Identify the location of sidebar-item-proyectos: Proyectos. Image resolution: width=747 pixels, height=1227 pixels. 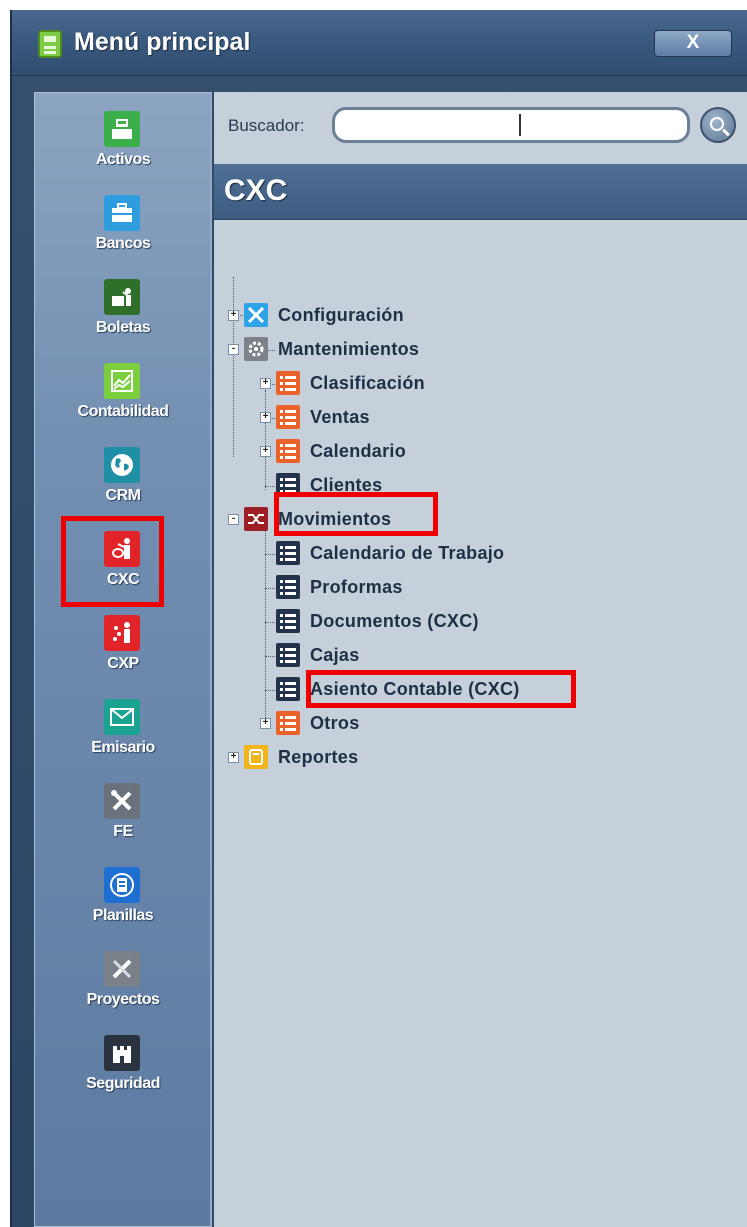
(123, 992).